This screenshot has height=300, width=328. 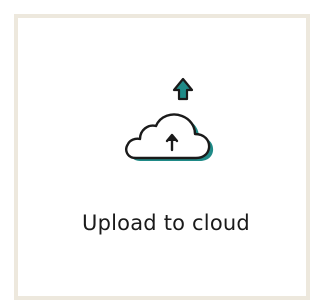 What do you see at coordinates (166, 223) in the screenshot?
I see `tile-label: Upload to cloud` at bounding box center [166, 223].